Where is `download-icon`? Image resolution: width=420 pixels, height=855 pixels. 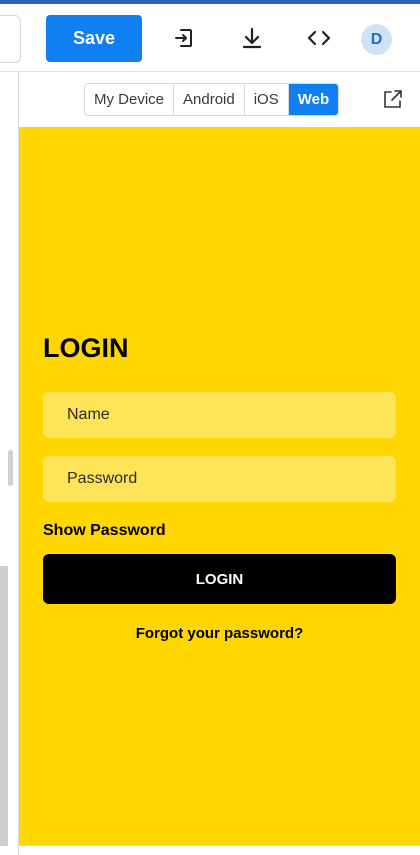 download-icon is located at coordinates (252, 38).